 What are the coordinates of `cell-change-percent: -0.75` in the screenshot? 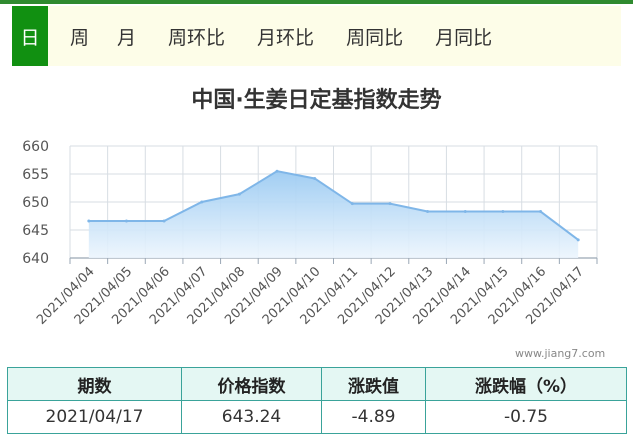 It's located at (526, 417).